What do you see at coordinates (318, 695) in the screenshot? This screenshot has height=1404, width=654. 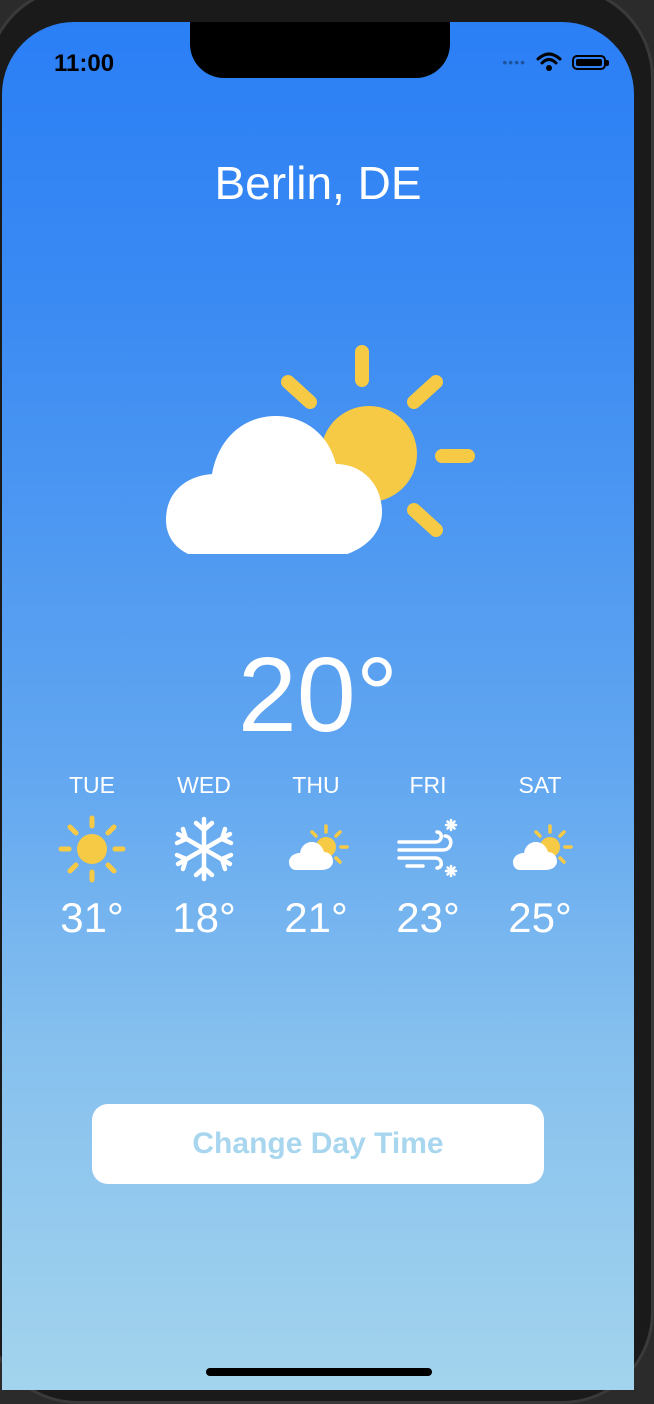 I see `current-temperature: 20°` at bounding box center [318, 695].